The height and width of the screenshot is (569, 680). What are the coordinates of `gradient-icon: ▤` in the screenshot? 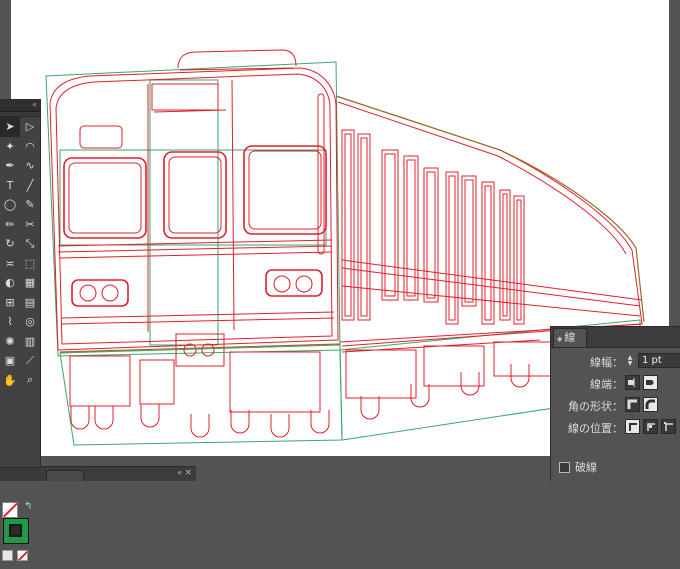 It's located at (30, 303).